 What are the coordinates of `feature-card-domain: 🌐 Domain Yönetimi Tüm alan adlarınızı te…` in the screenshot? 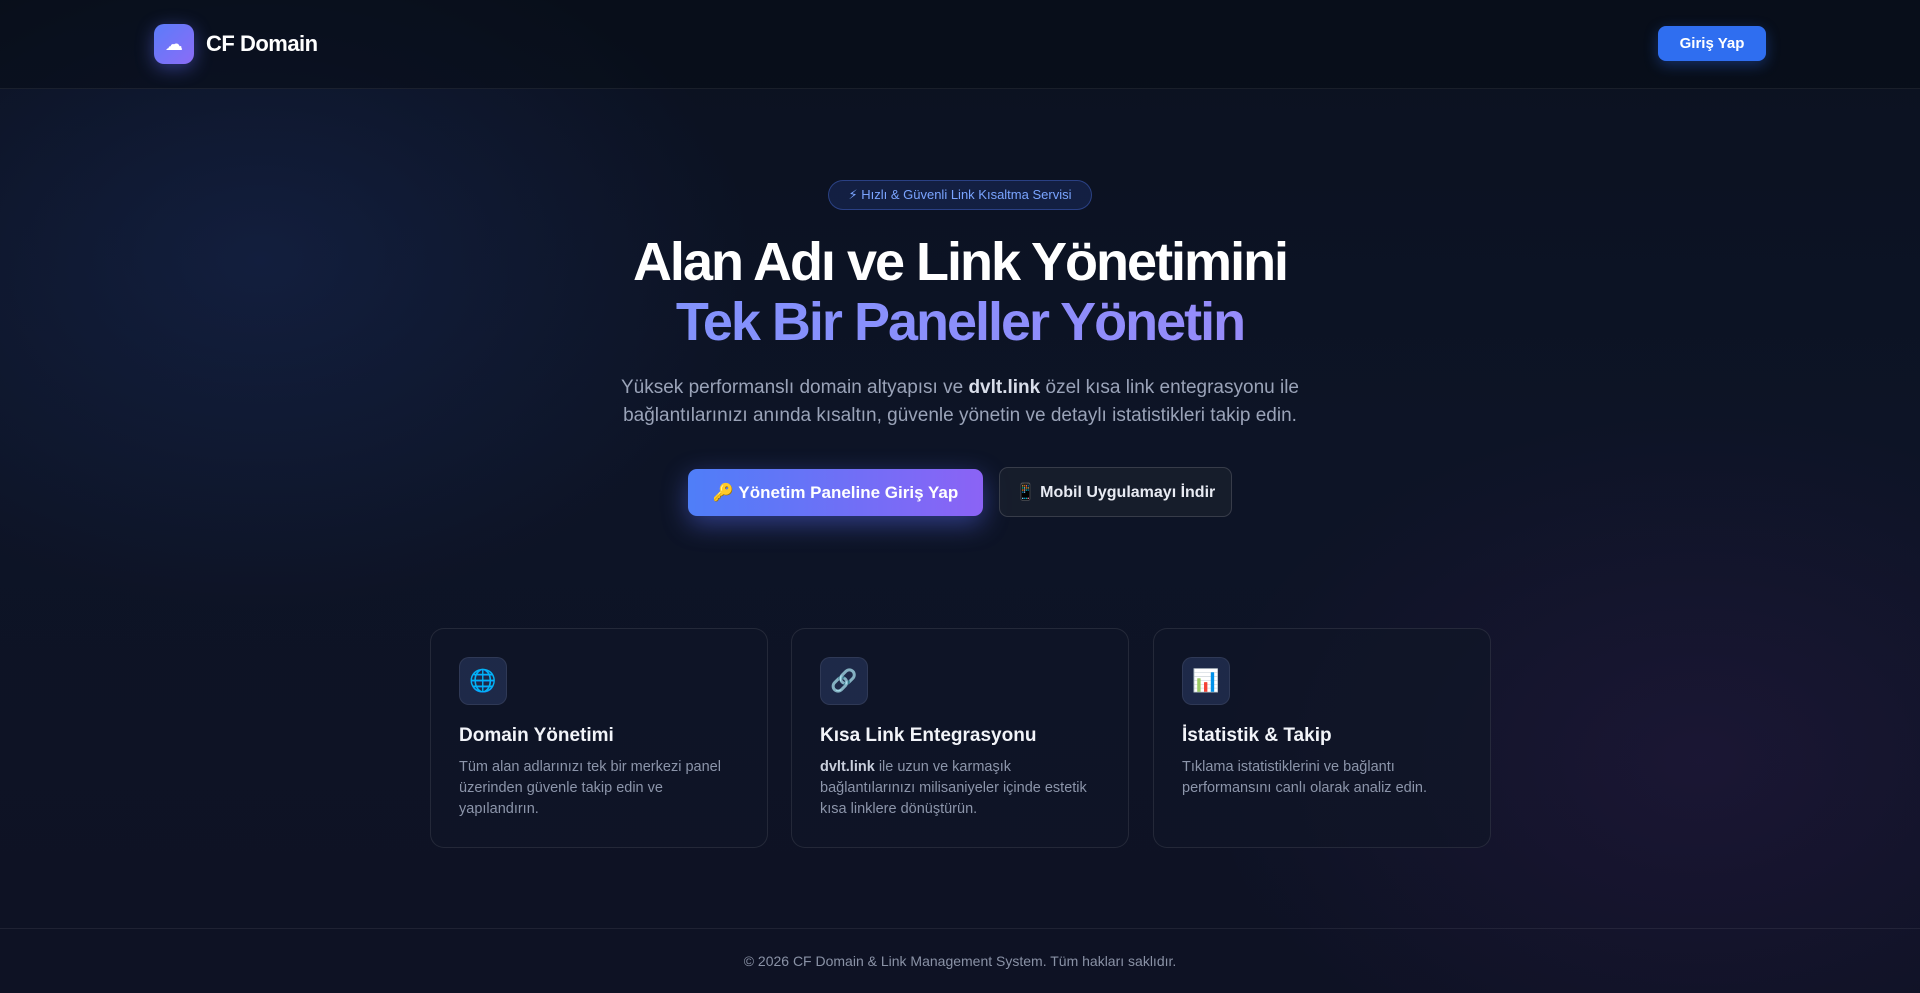 It's located at (599, 738).